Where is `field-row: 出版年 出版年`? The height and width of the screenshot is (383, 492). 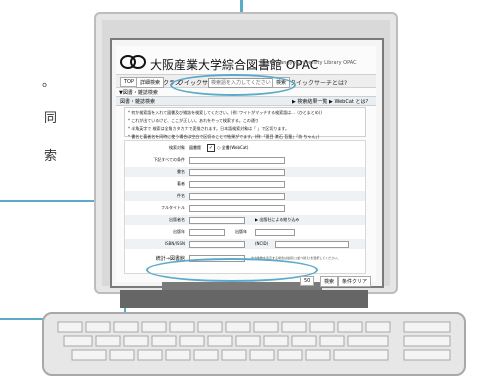 field-row: 出版年 出版年 is located at coordinates (245, 232).